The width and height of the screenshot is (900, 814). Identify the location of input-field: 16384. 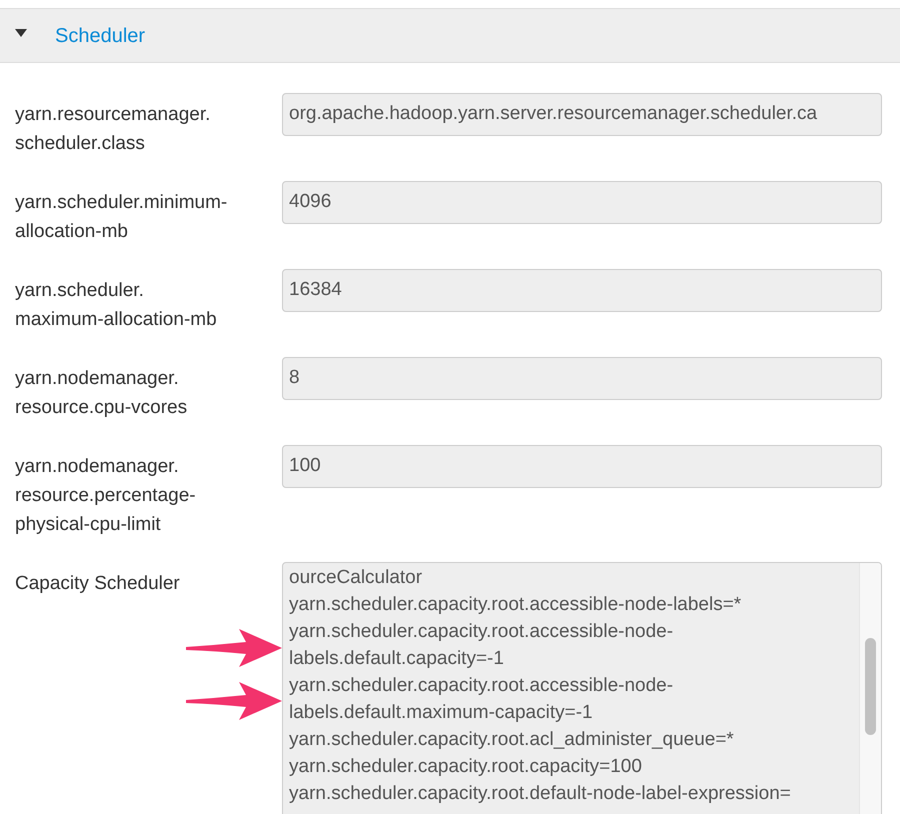
(582, 290).